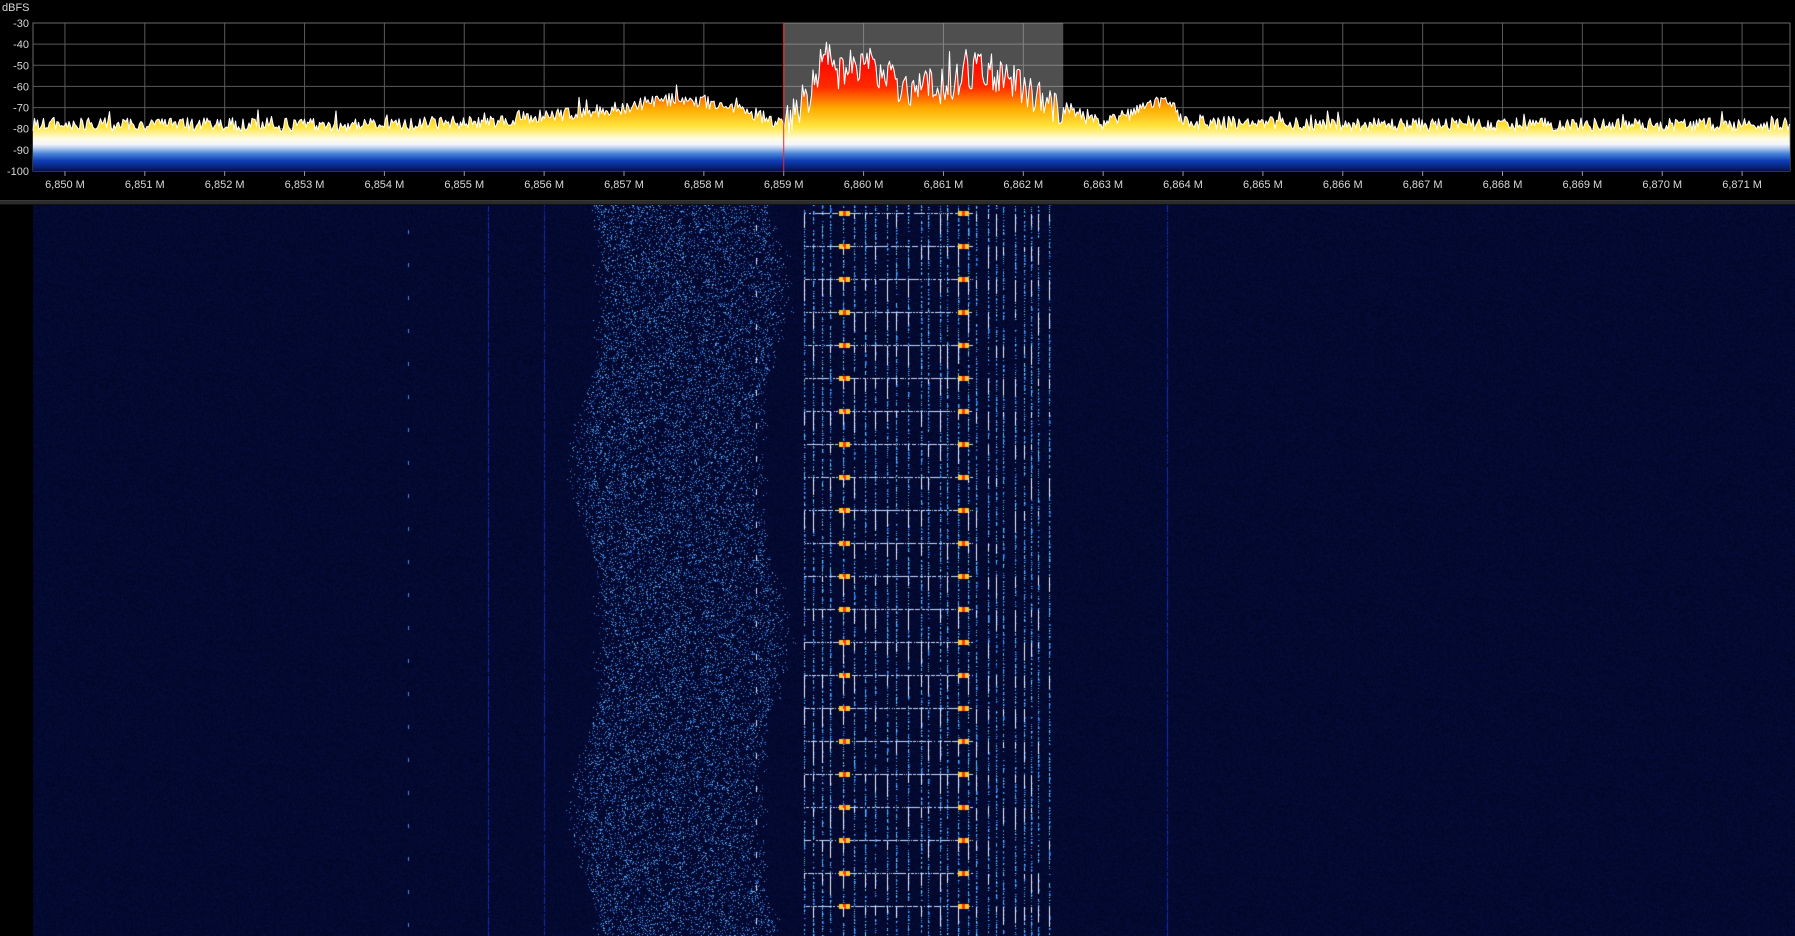 This screenshot has height=936, width=1795. What do you see at coordinates (65, 185) in the screenshot?
I see `x-tick-label: 6,850 M` at bounding box center [65, 185].